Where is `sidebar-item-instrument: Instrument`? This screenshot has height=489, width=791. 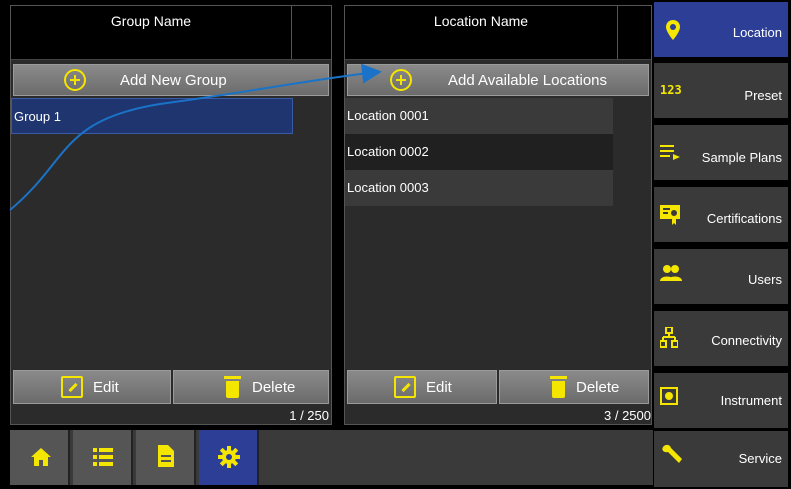
sidebar-item-instrument: Instrument is located at coordinates (721, 402).